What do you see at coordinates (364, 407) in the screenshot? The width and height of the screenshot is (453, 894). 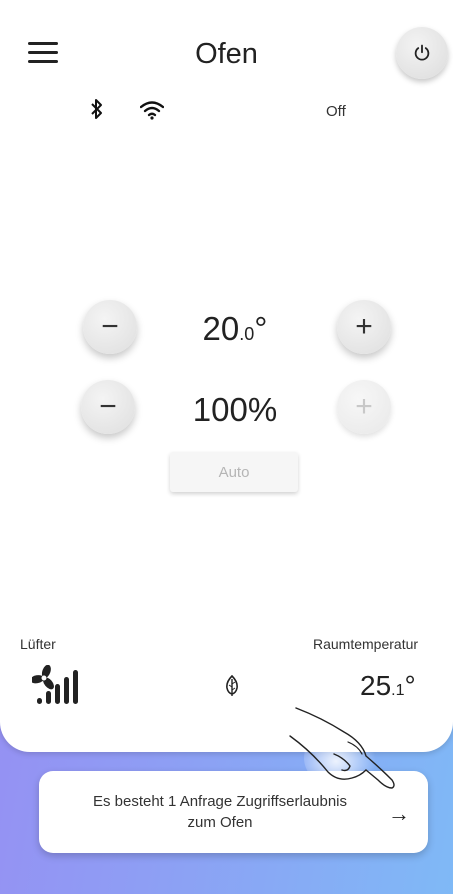 I see `fan-power-increase-button: +` at bounding box center [364, 407].